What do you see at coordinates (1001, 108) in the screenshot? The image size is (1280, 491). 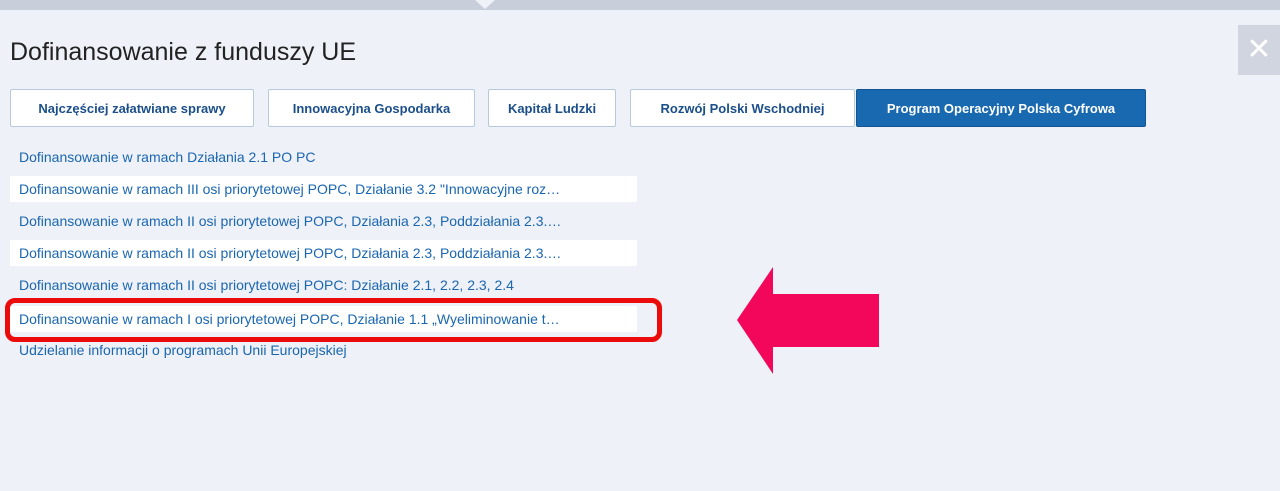 I see `tab-program-operacyjny-polska-cyfrowa: Program Operacyjny Polska Cyfrowa` at bounding box center [1001, 108].